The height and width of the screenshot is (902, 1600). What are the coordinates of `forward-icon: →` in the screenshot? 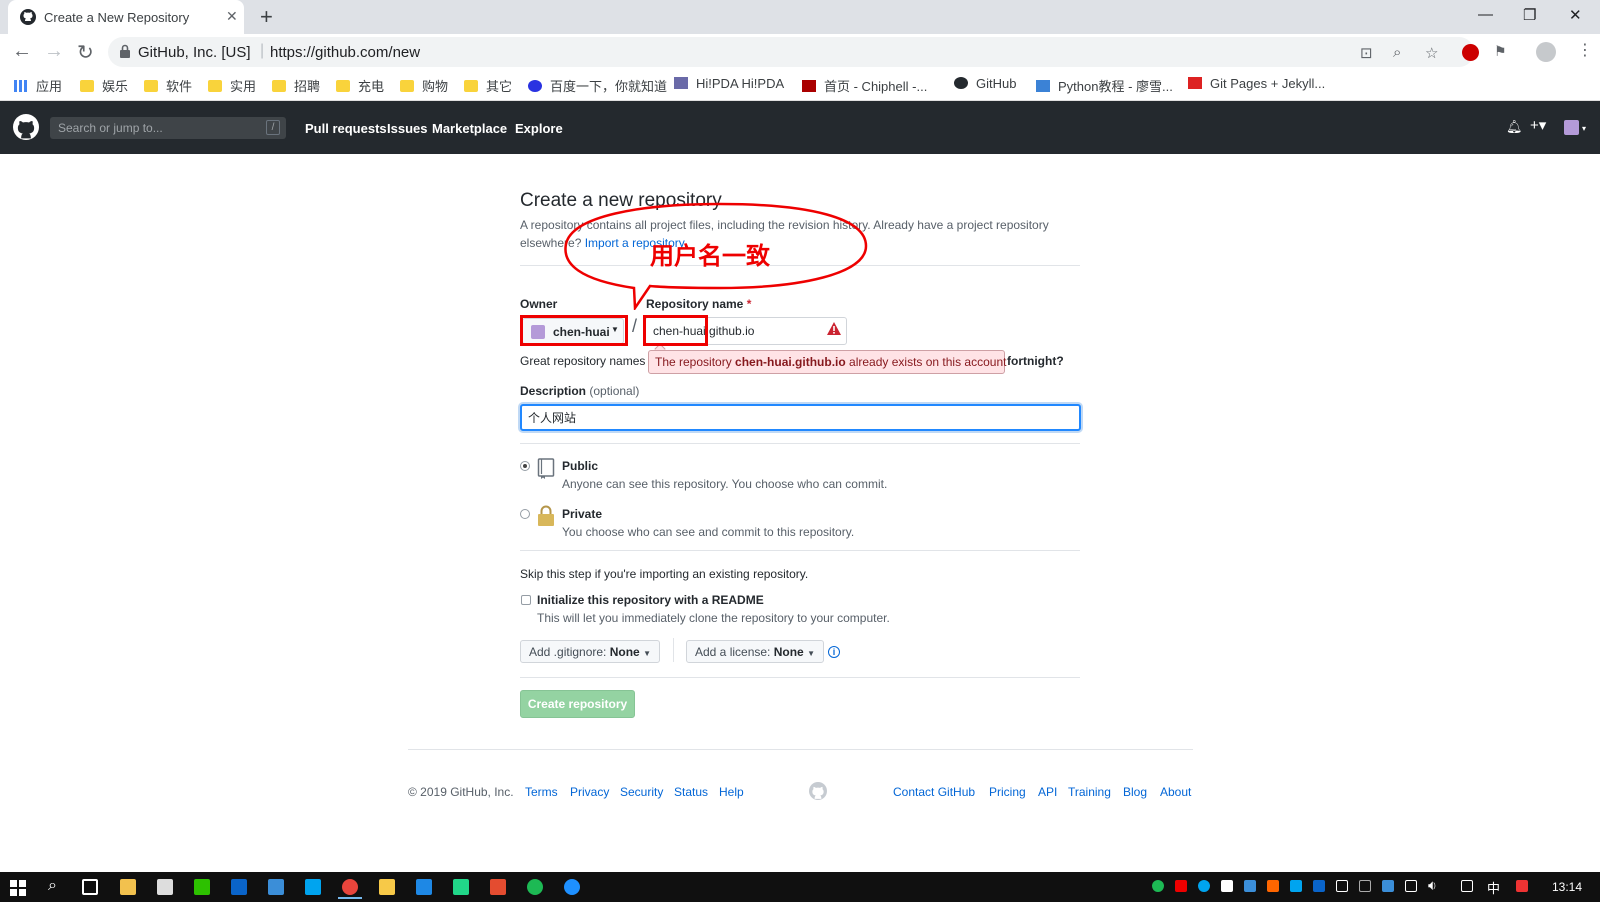 It's located at (54, 51).